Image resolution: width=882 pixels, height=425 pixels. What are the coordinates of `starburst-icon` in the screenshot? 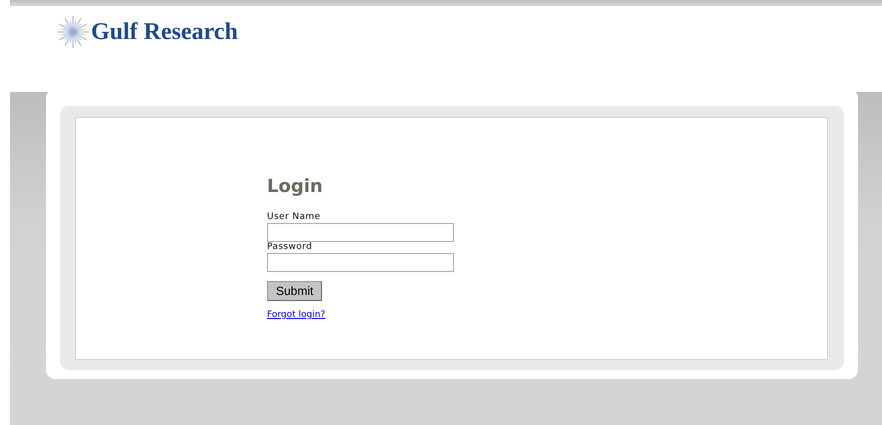 It's located at (73, 32).